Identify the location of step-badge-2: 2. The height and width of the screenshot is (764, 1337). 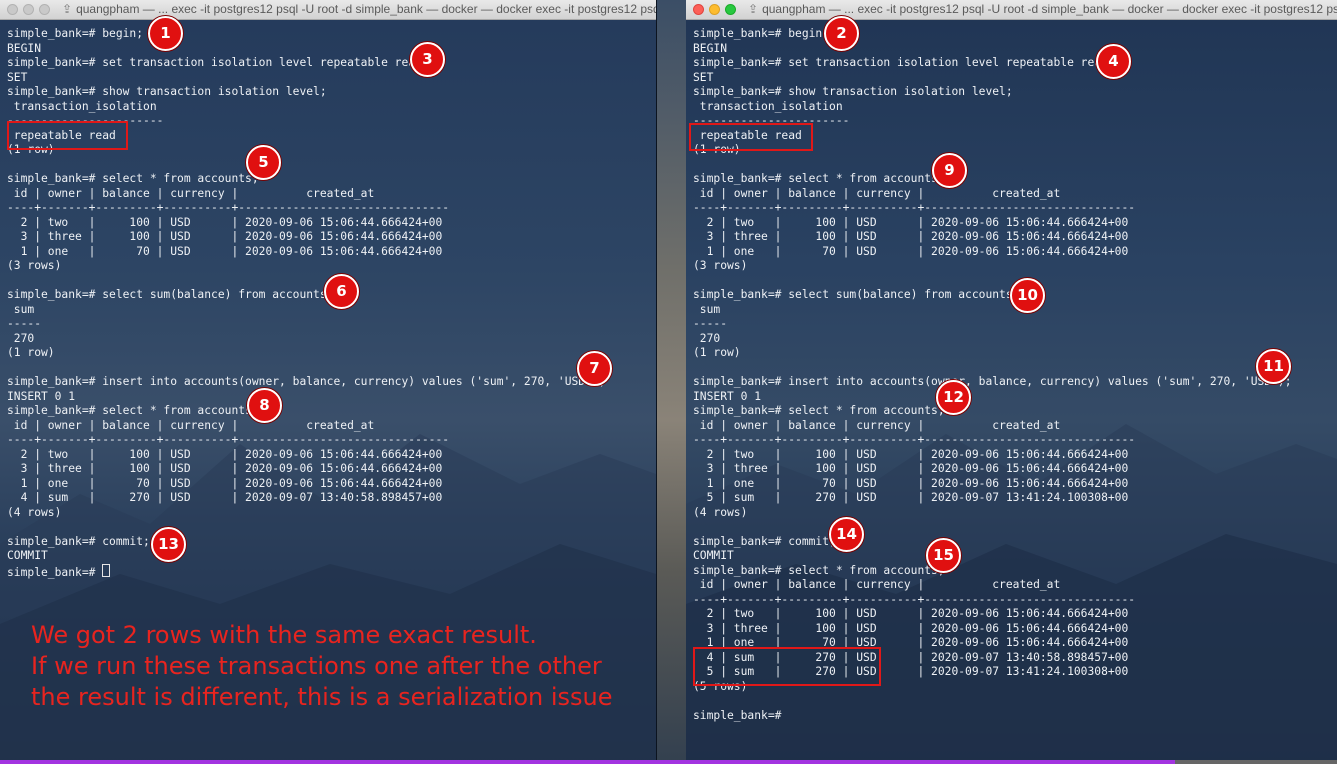
(841, 33).